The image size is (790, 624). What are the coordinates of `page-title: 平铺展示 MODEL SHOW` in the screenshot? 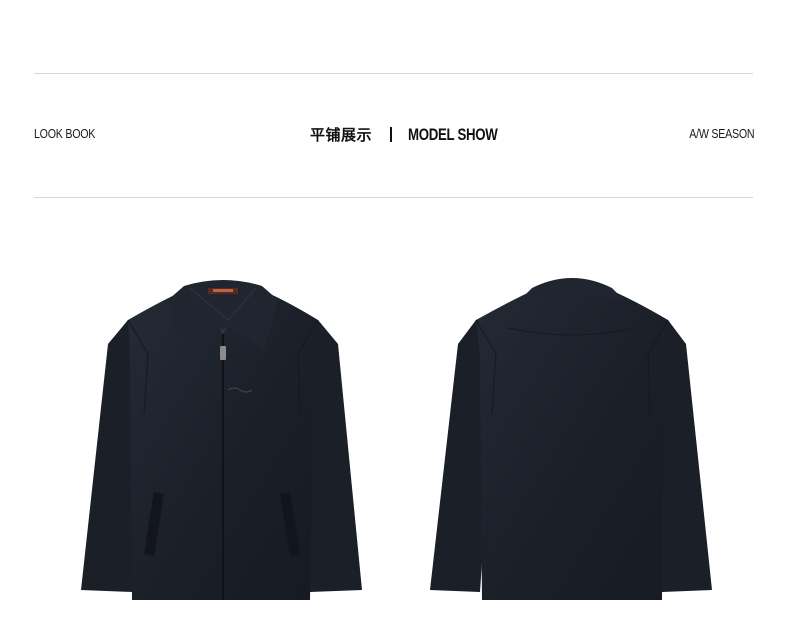 It's located at (416, 134).